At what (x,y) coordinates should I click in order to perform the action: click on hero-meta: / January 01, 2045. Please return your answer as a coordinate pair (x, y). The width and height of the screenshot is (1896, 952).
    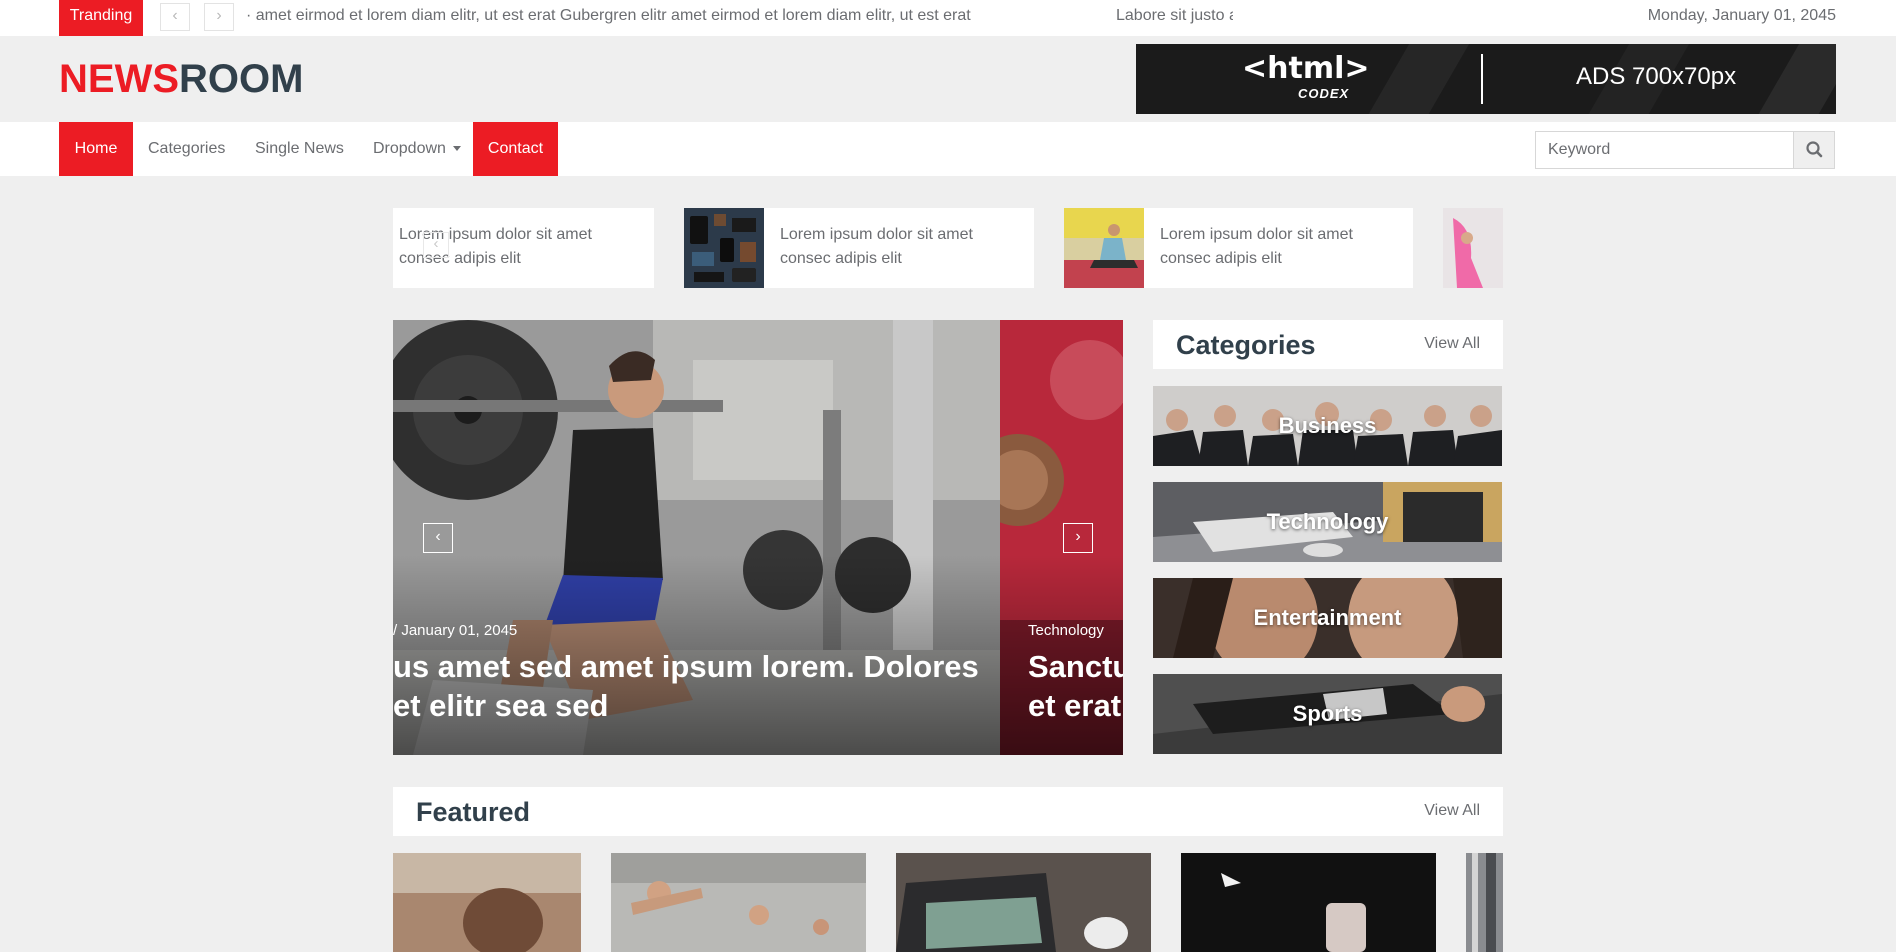
    Looking at the image, I should click on (455, 630).